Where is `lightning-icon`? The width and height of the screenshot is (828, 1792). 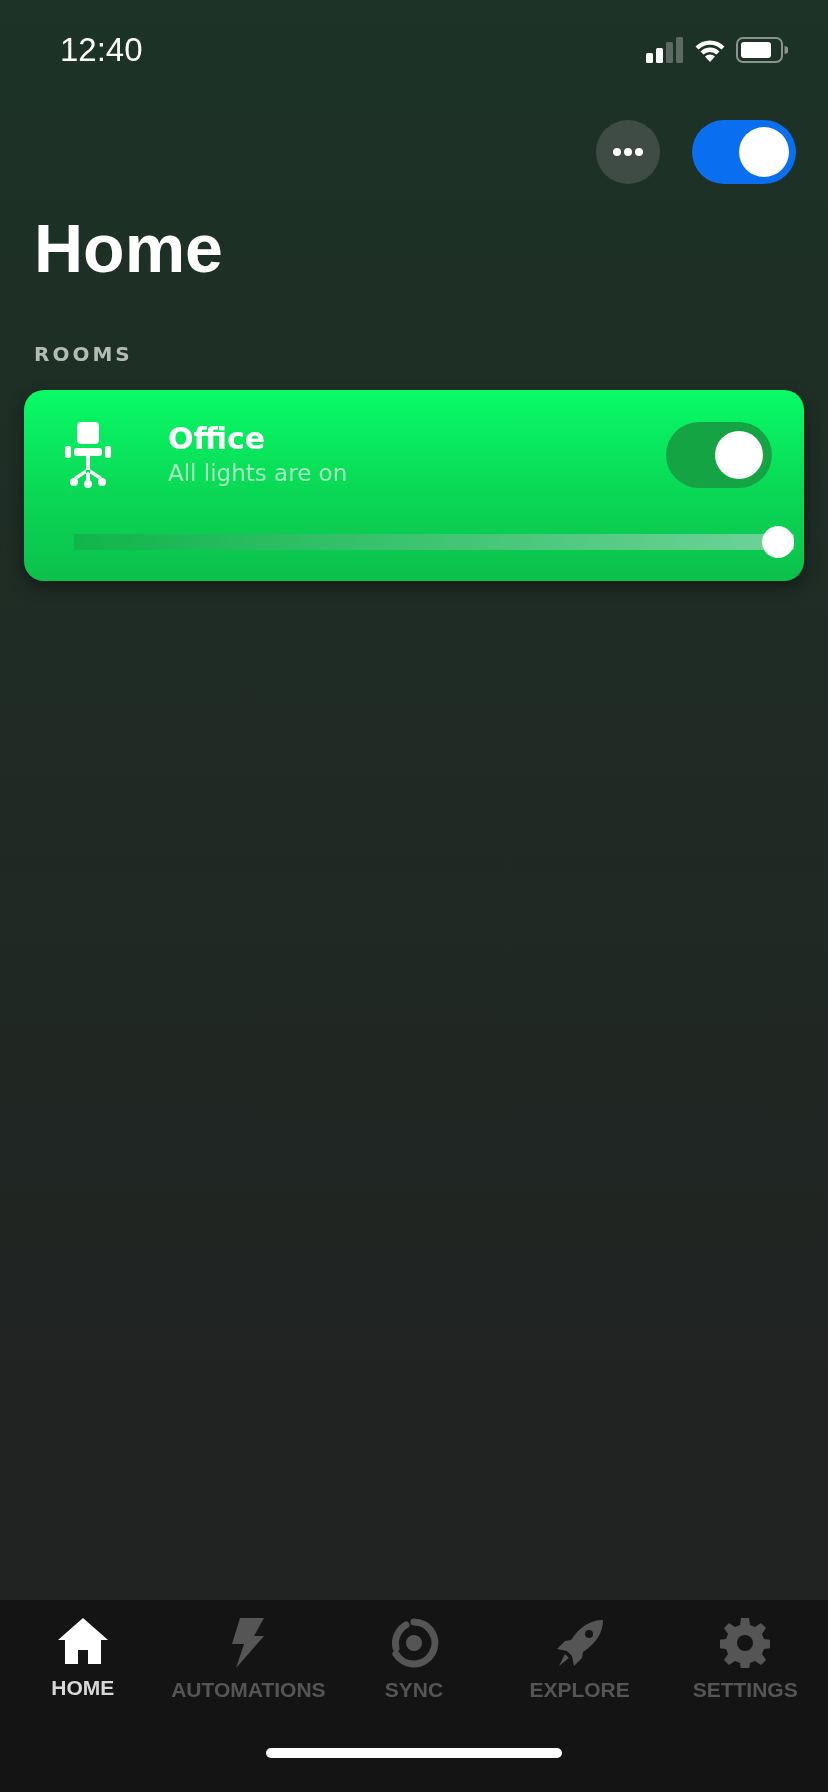
lightning-icon is located at coordinates (248, 1643).